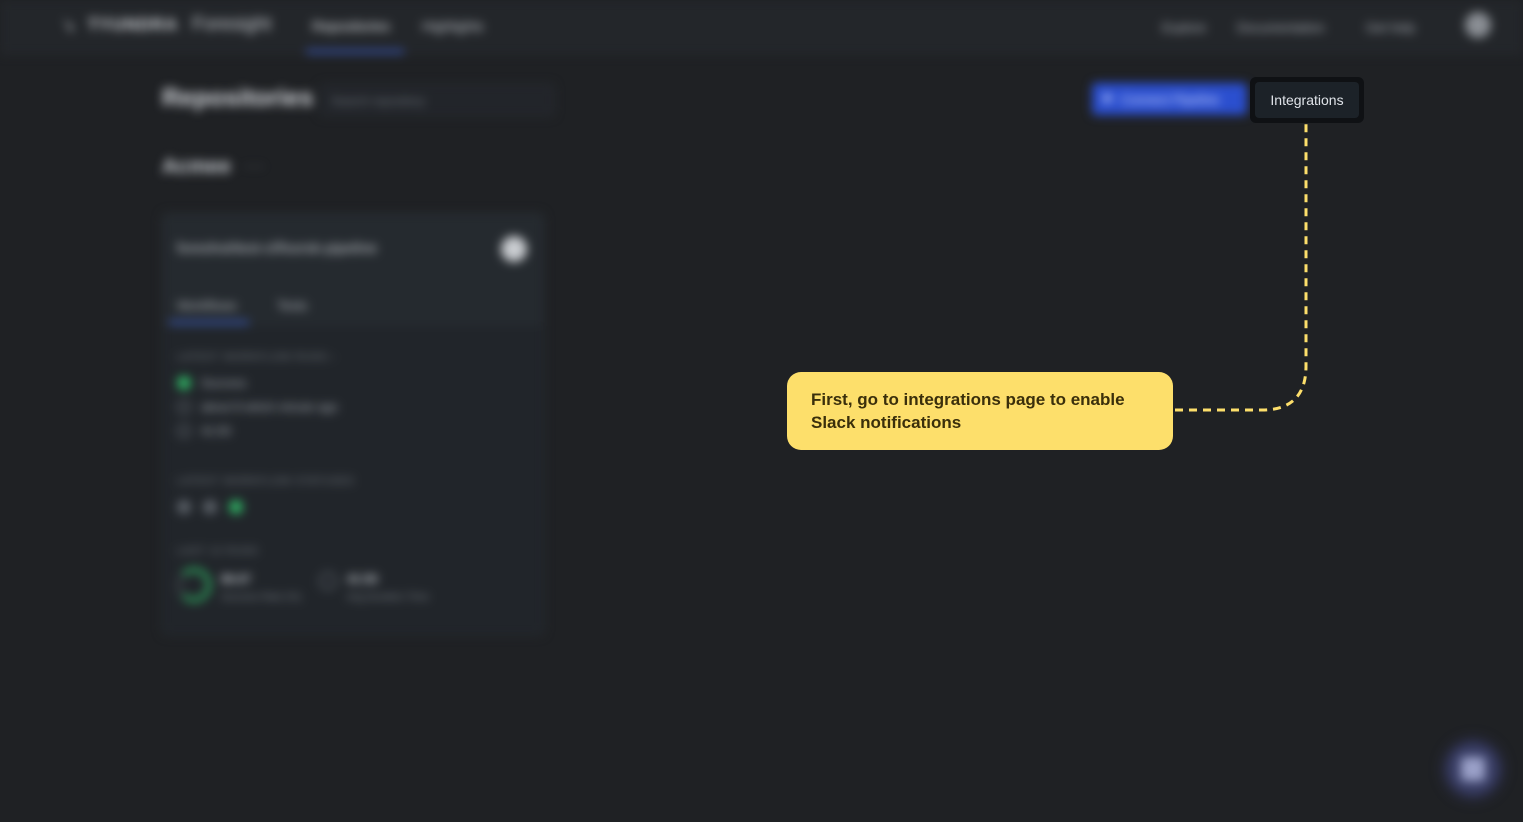 This screenshot has height=822, width=1523. I want to click on tooltip-line-1: First, go to integrations page to enable, so click(968, 399).